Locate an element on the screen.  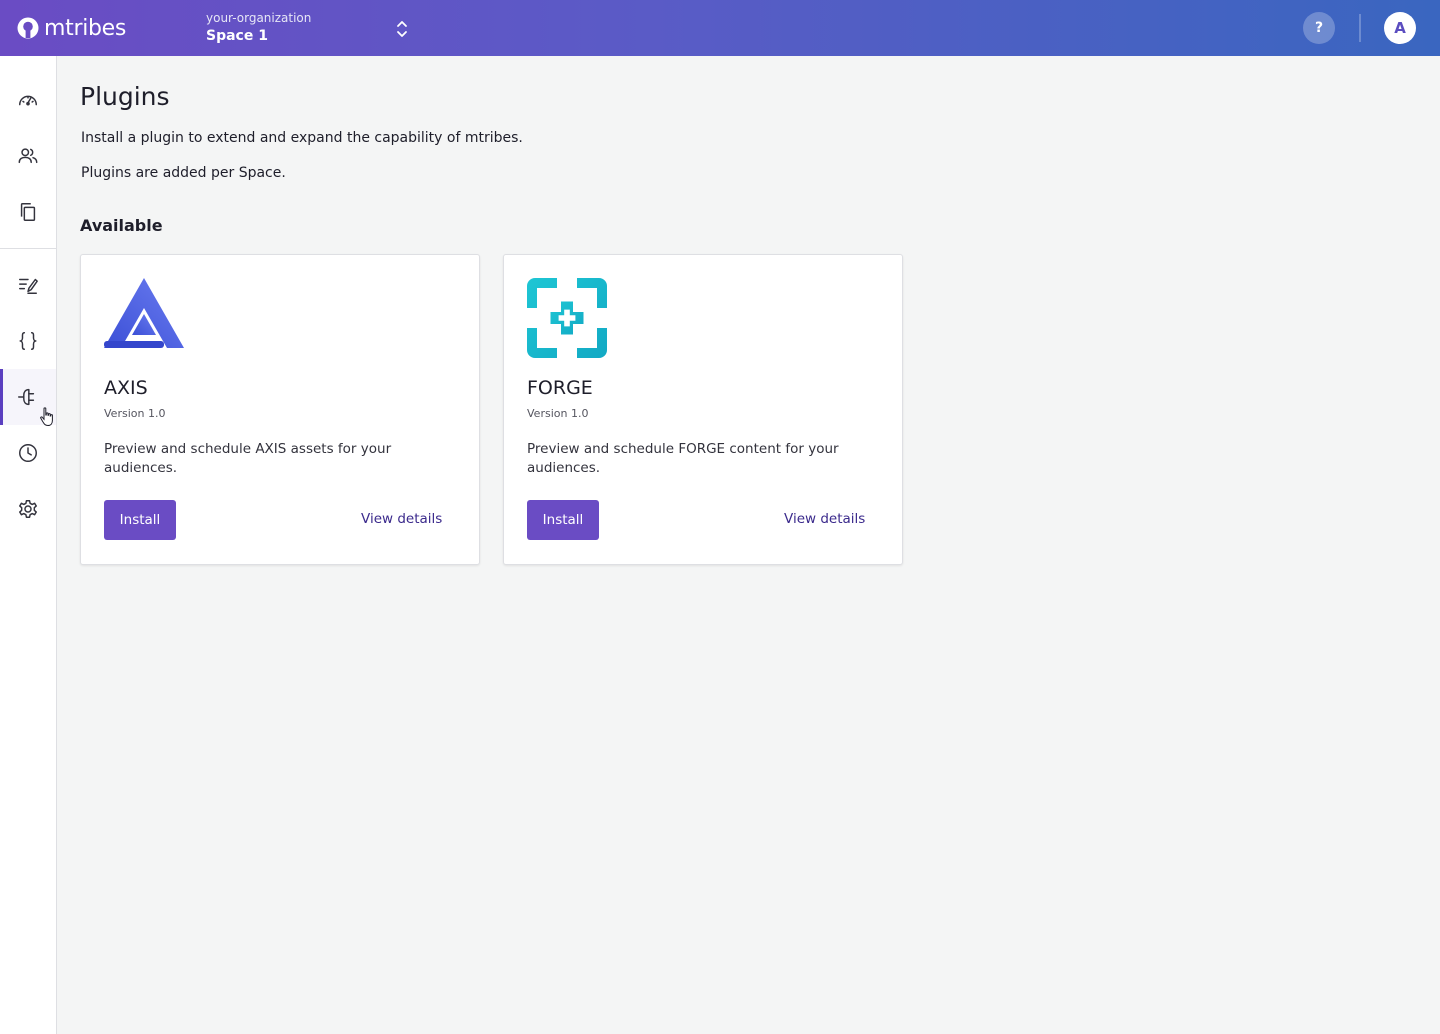
sidebar-item-dashboard is located at coordinates (28, 100).